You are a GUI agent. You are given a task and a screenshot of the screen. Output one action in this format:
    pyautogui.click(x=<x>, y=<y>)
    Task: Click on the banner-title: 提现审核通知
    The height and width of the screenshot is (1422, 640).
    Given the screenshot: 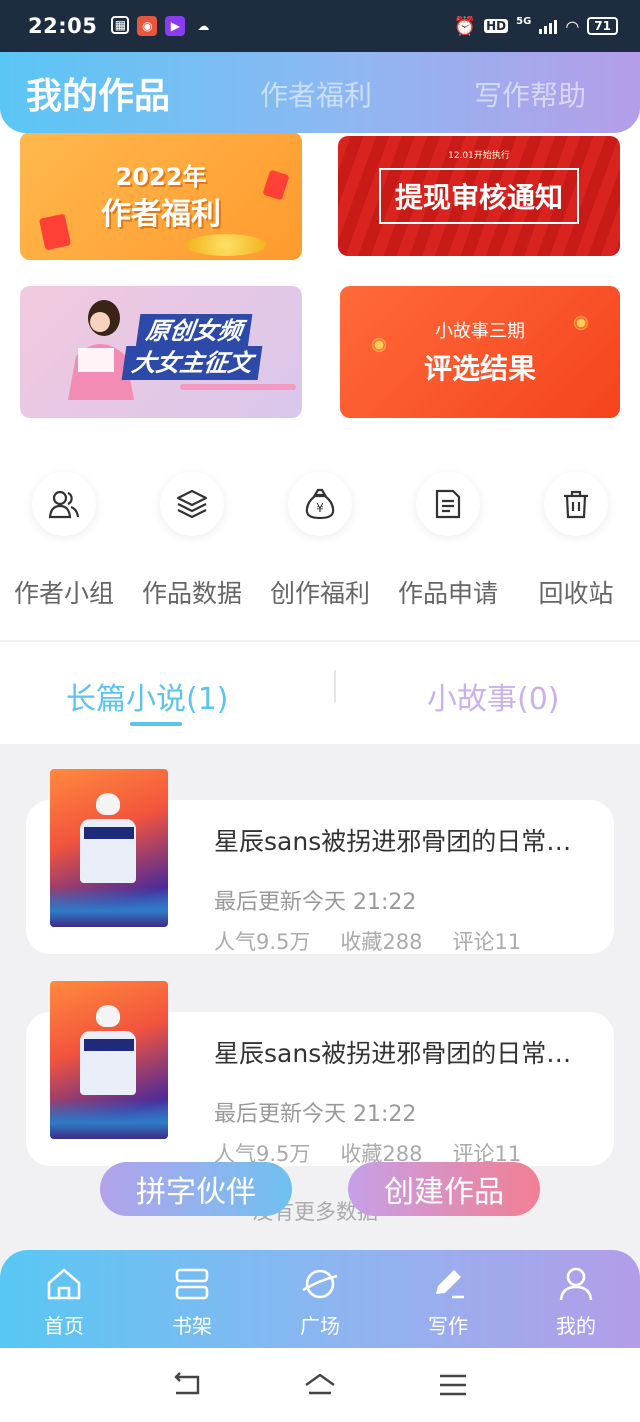 What is the action you would take?
    pyautogui.click(x=478, y=197)
    